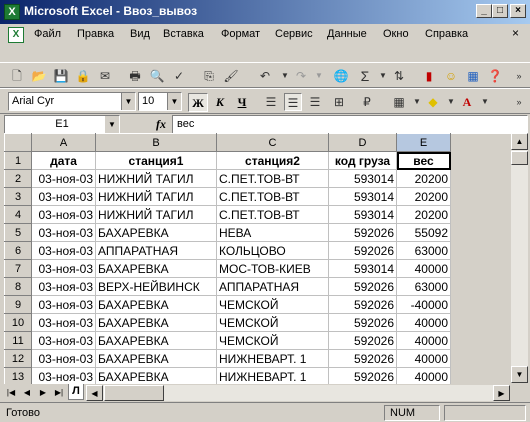 The height and width of the screenshot is (422, 530). What do you see at coordinates (18, 268) in the screenshot?
I see `row-header: 7` at bounding box center [18, 268].